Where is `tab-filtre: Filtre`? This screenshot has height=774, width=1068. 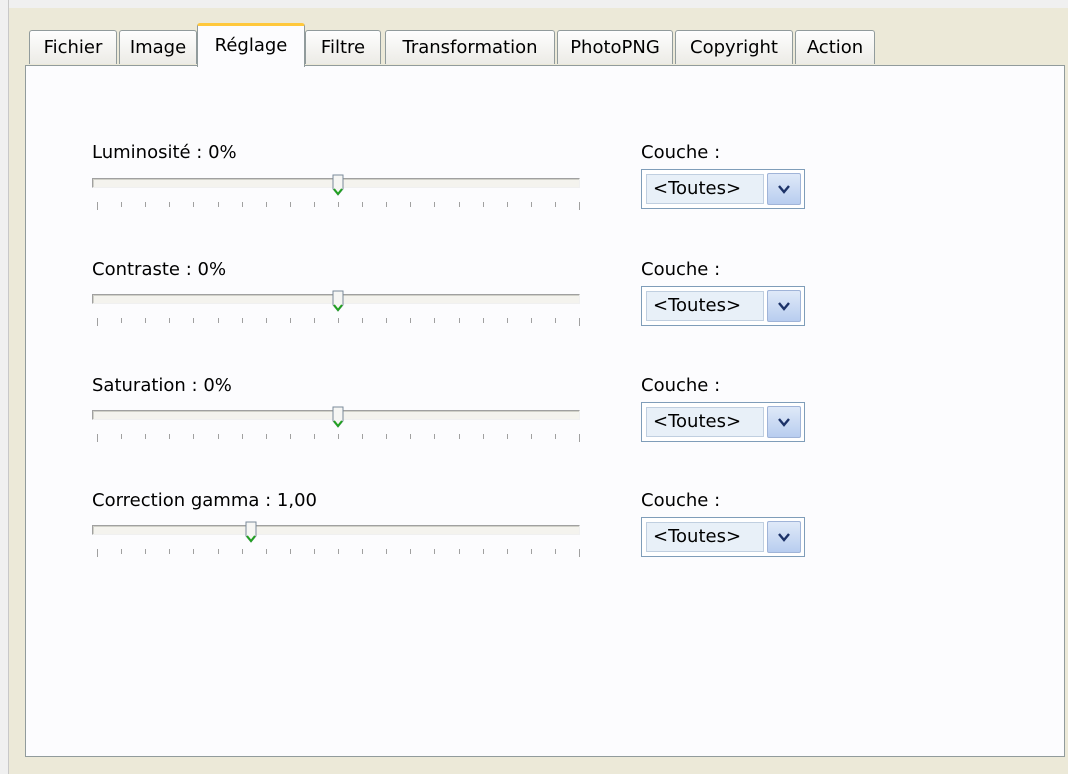 tab-filtre: Filtre is located at coordinates (343, 47).